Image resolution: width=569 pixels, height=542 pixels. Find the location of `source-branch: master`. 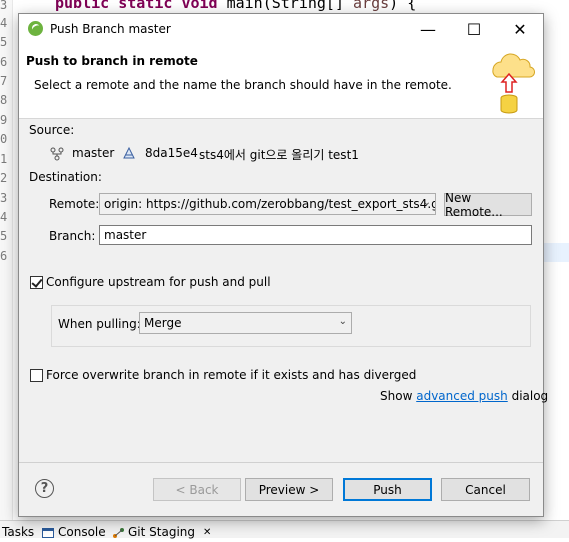

source-branch: master is located at coordinates (93, 153).